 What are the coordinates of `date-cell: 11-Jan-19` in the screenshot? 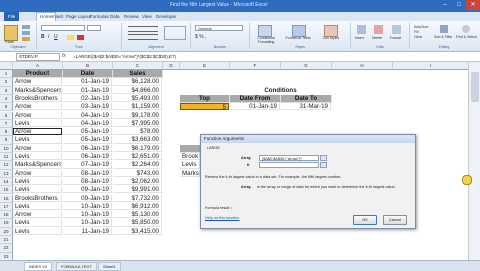 It's located at (87, 231).